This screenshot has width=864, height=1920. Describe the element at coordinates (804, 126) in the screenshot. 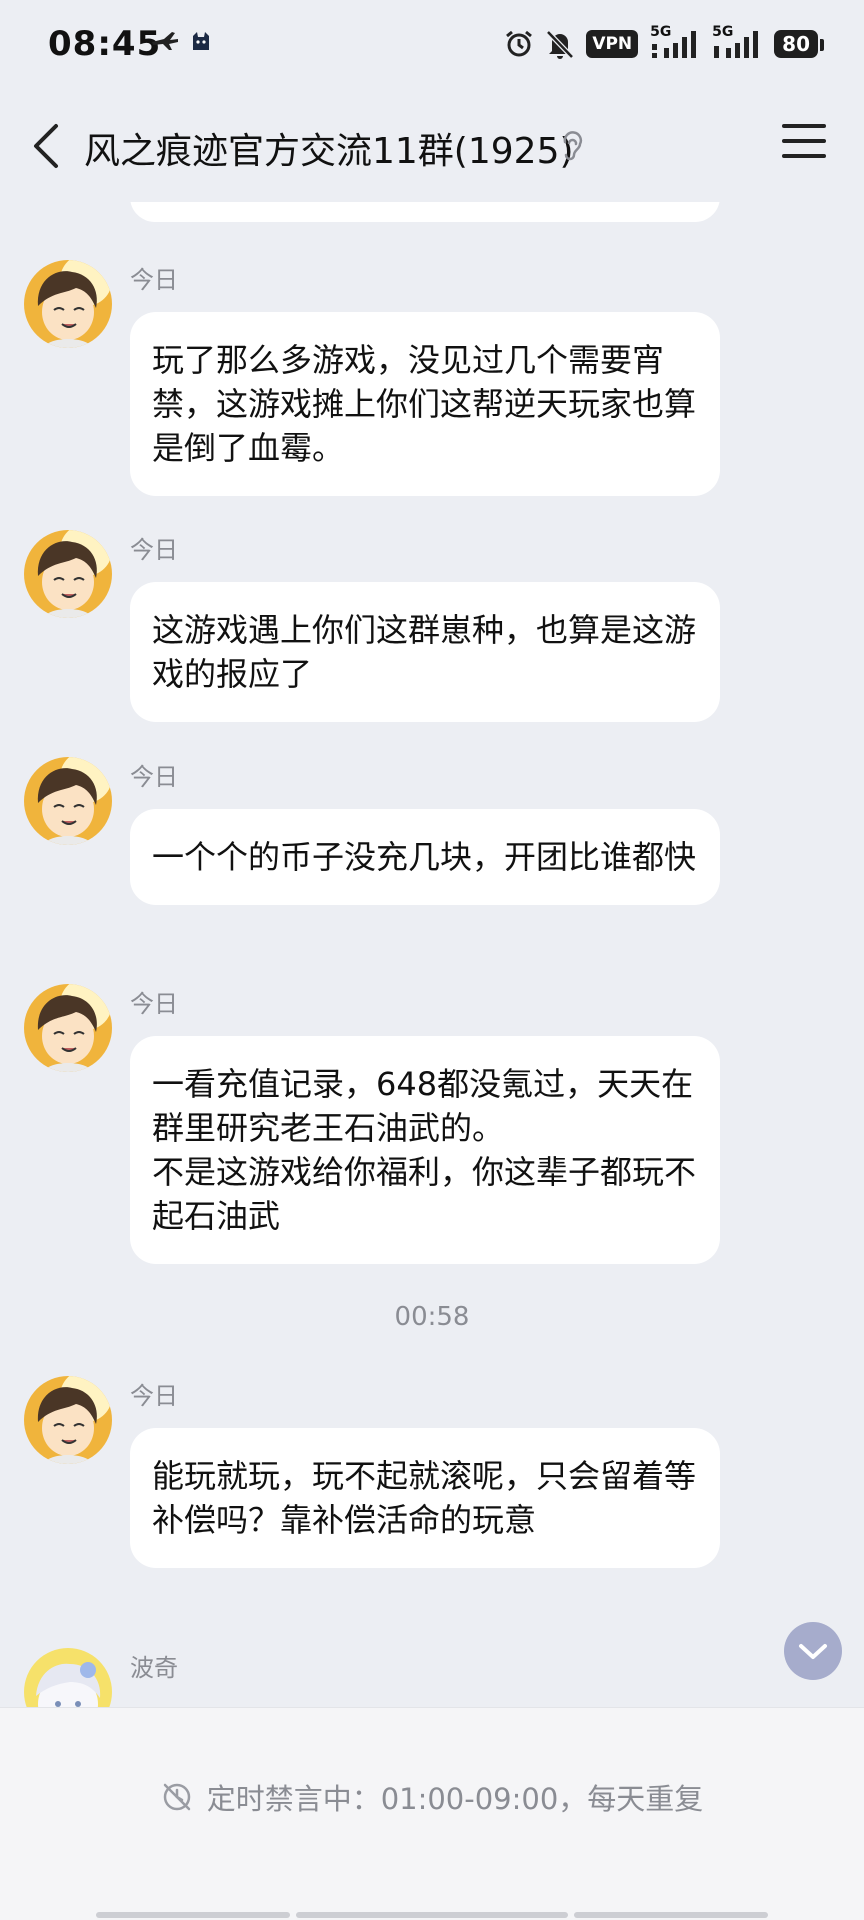

I see `hamburger-menu-icon` at that location.